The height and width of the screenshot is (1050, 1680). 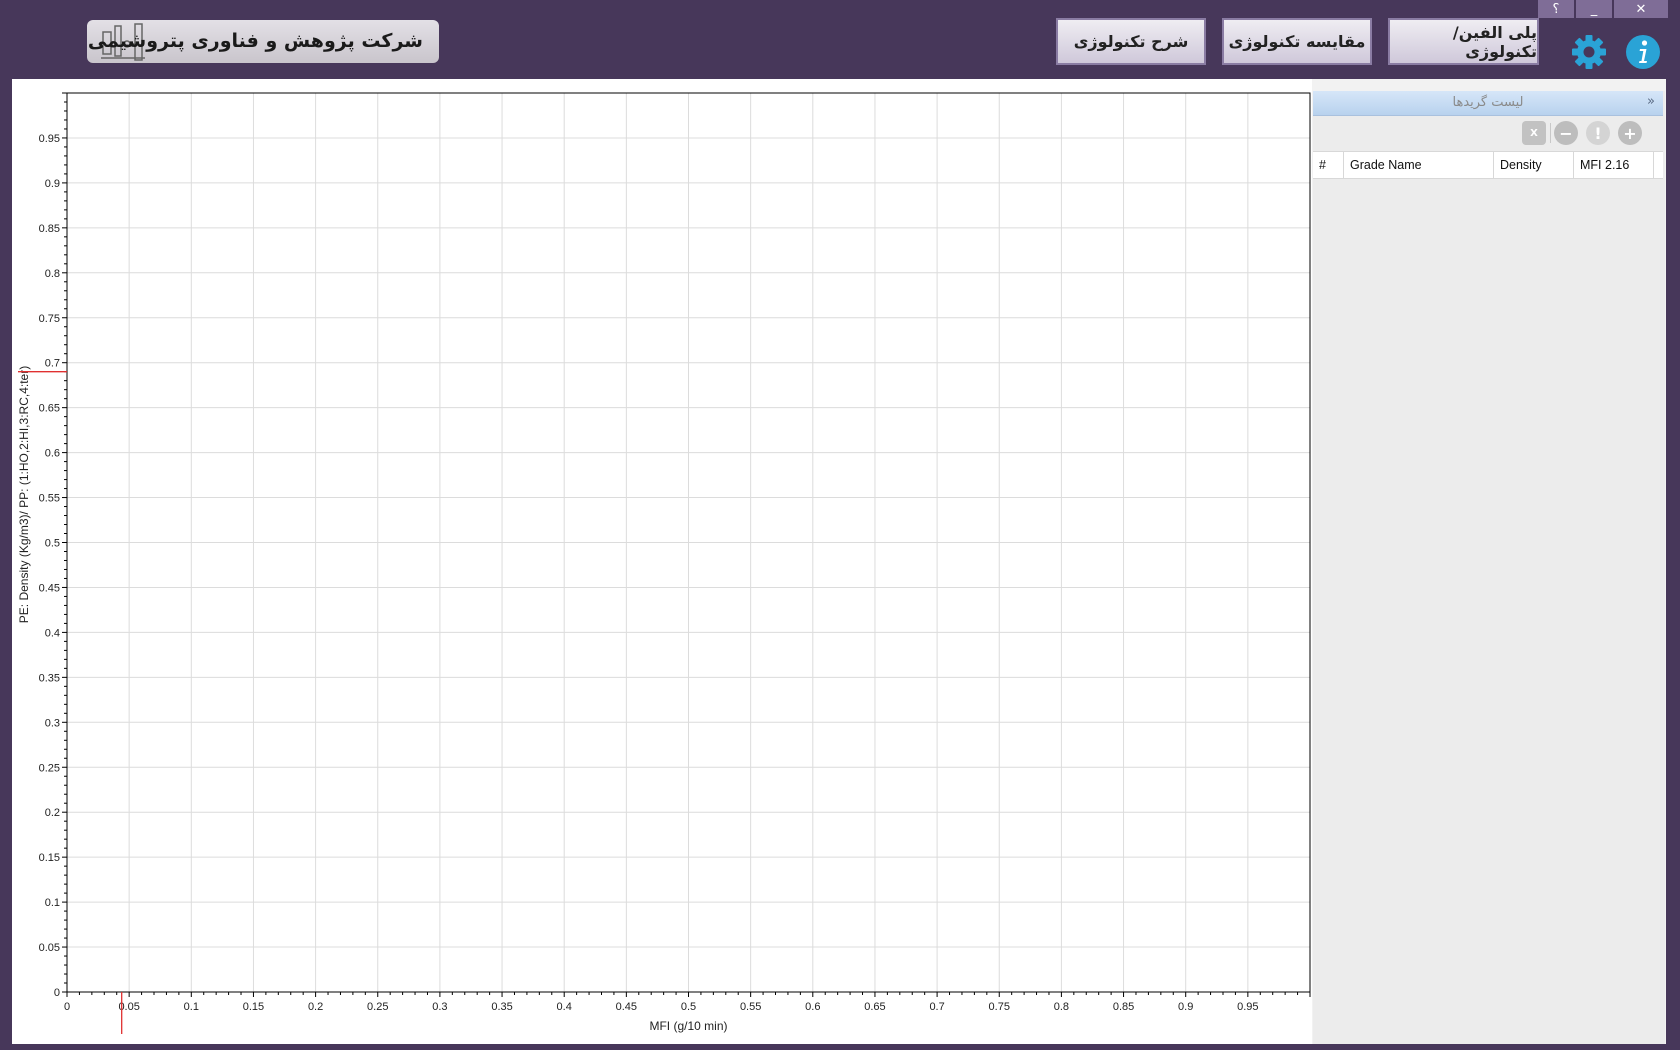 What do you see at coordinates (255, 41) in the screenshot?
I see `company-name: شرکت پژوهش و فناوری پتروشیمی` at bounding box center [255, 41].